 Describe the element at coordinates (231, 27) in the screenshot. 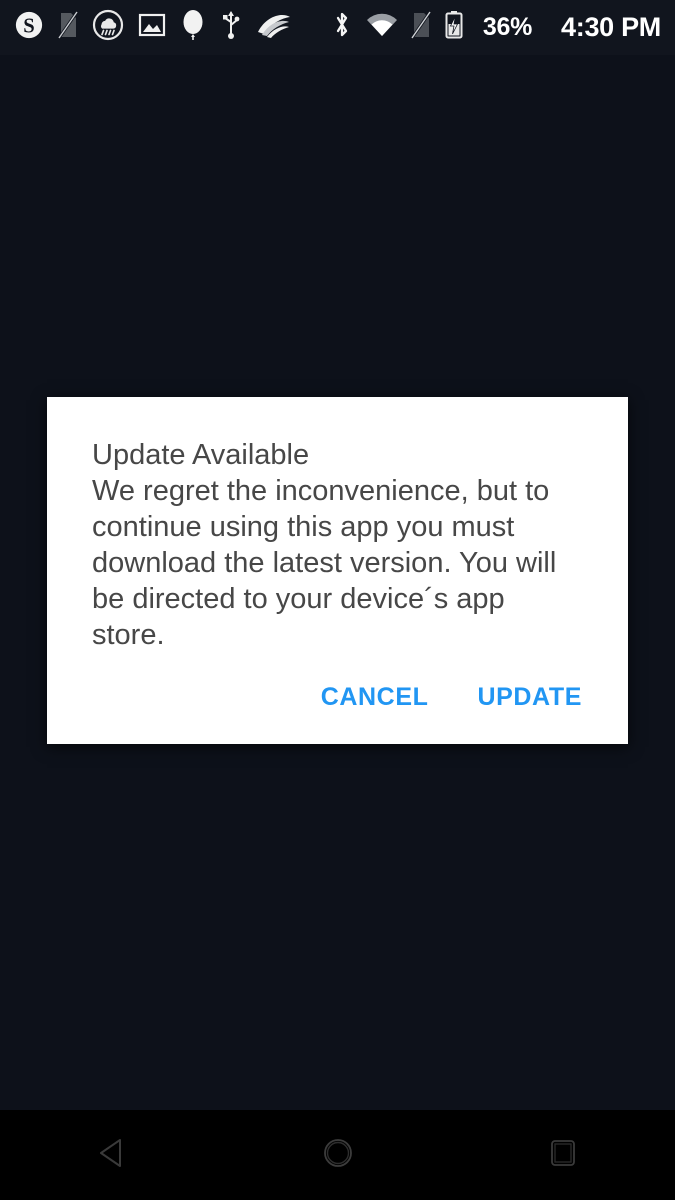

I see `usb-icon` at that location.